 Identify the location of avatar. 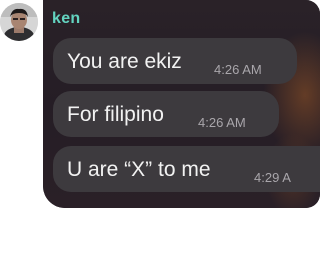
(19, 22).